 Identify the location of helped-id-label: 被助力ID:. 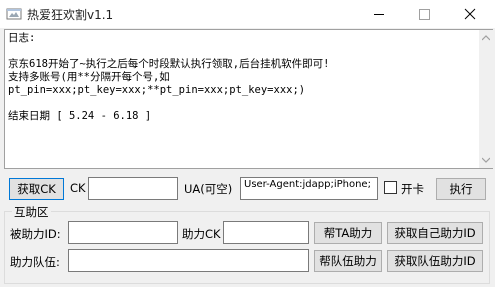
(35, 234).